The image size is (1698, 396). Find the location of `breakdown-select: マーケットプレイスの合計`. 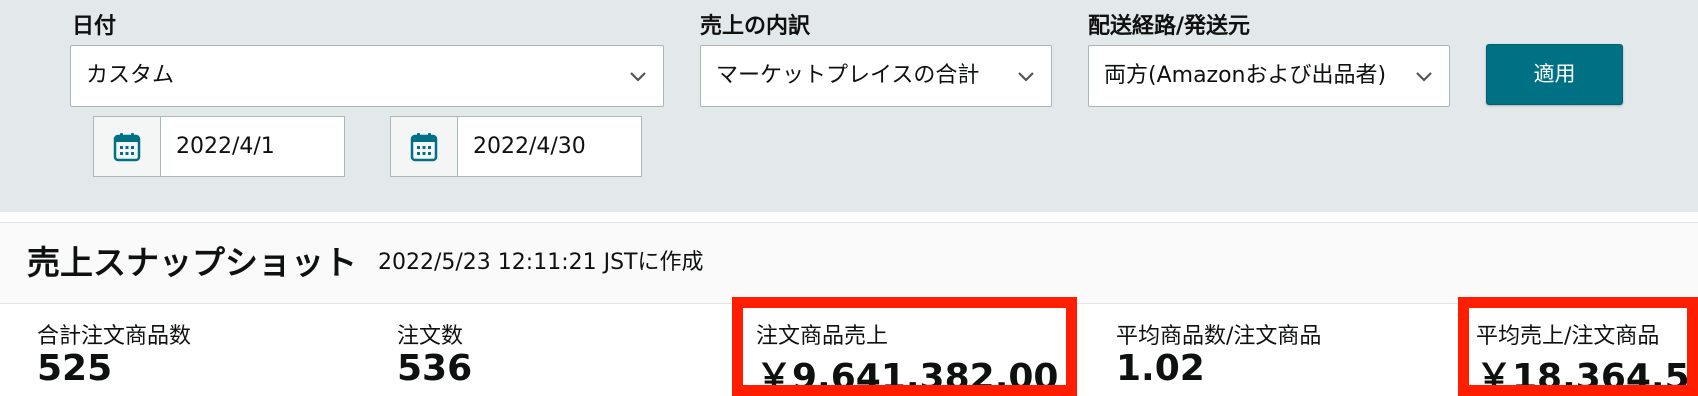

breakdown-select: マーケットプレイスの合計 is located at coordinates (876, 76).